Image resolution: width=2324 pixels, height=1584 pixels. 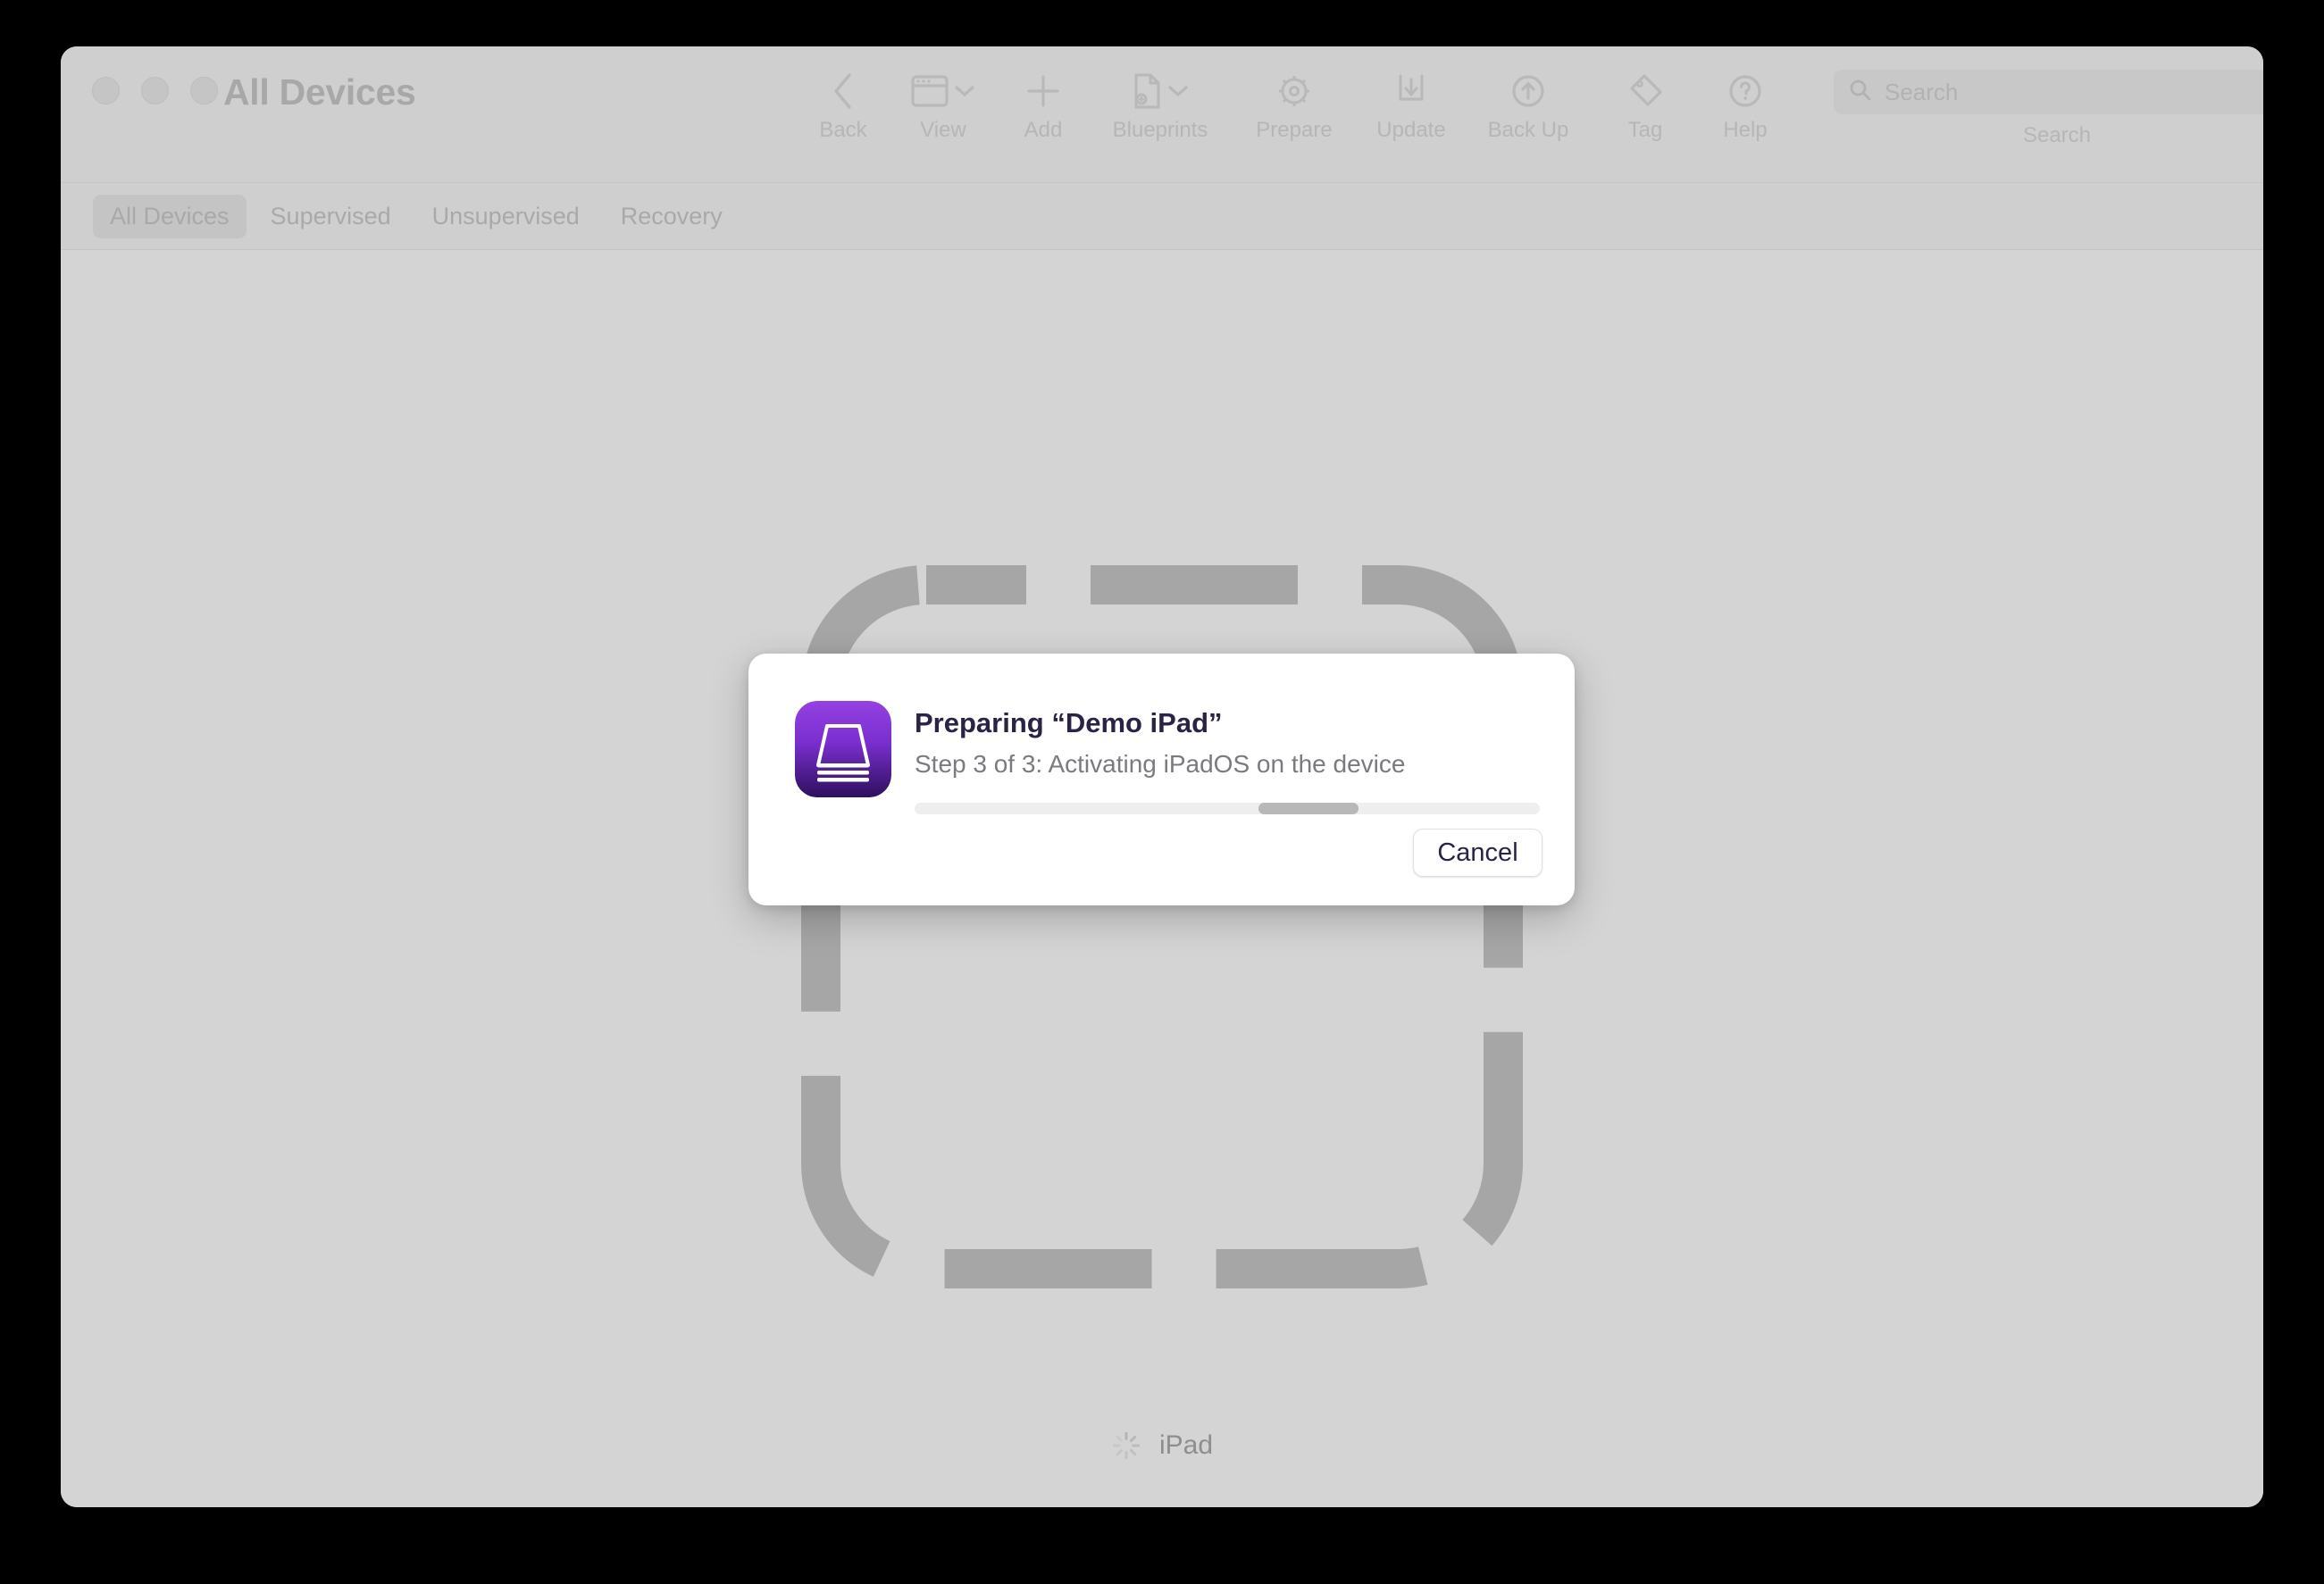 What do you see at coordinates (1294, 130) in the screenshot?
I see `toolbar-label-prepare: Prepare` at bounding box center [1294, 130].